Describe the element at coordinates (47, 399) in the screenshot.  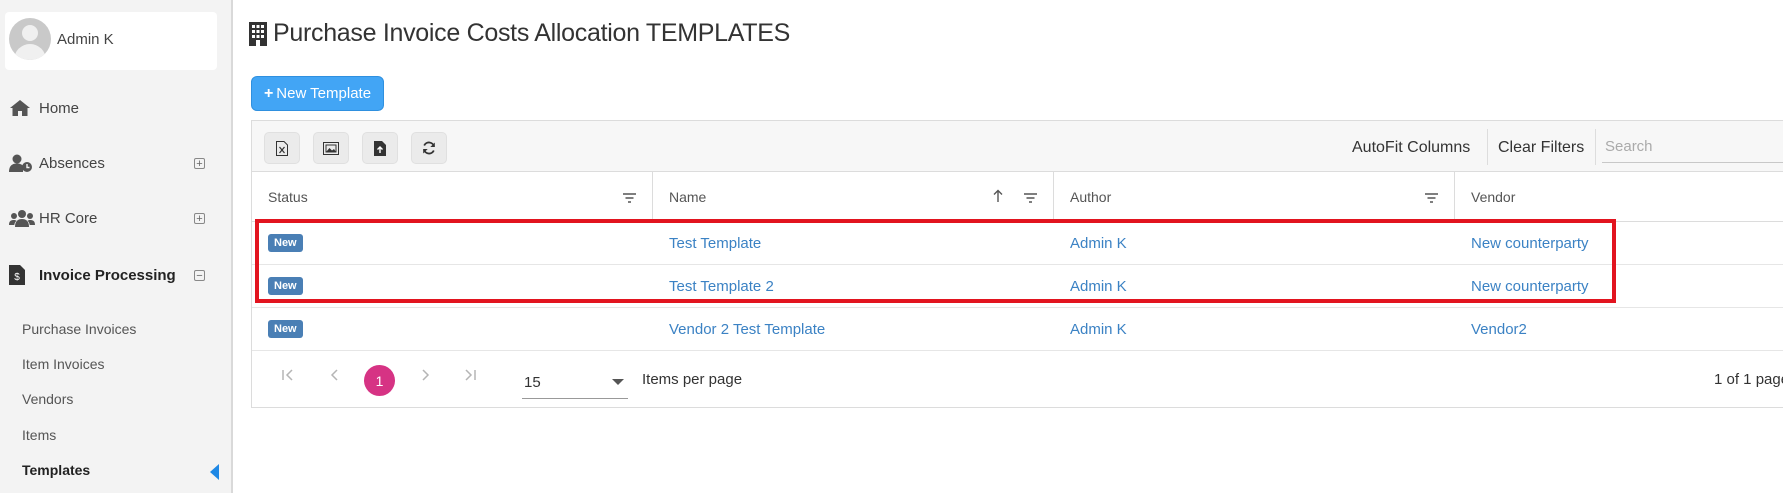
I see `sidebar-subitem-vendors: Vendors` at that location.